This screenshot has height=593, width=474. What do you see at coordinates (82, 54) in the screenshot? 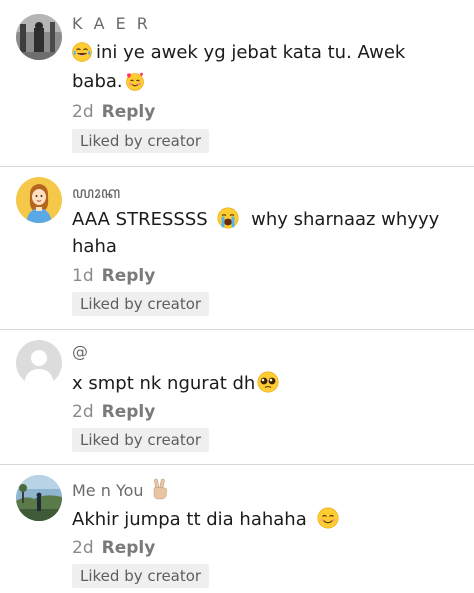
I see `face-with-tears-of-joy-icon` at bounding box center [82, 54].